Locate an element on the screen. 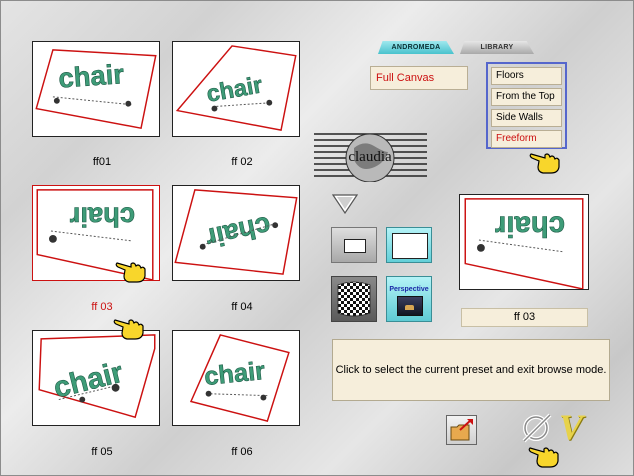  rect-frame-button is located at coordinates (409, 245).